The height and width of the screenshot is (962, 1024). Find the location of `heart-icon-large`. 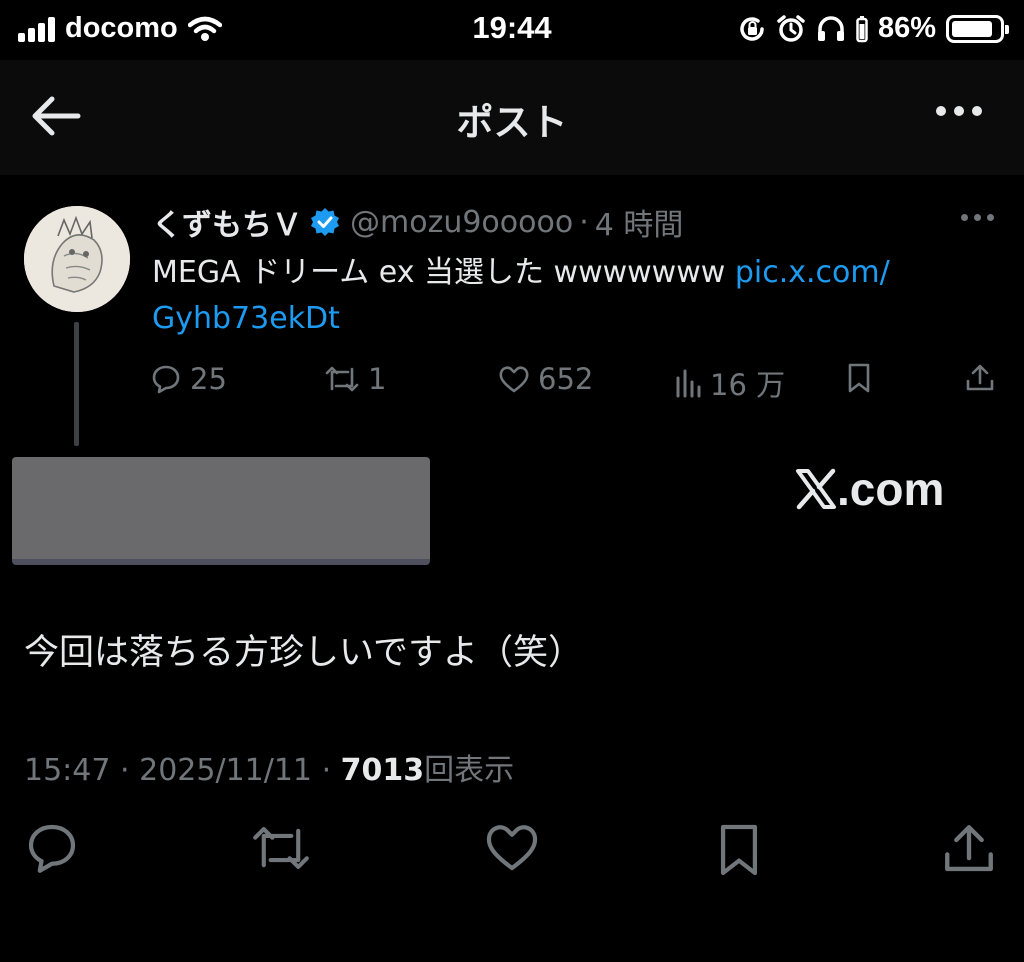

heart-icon-large is located at coordinates (512, 847).